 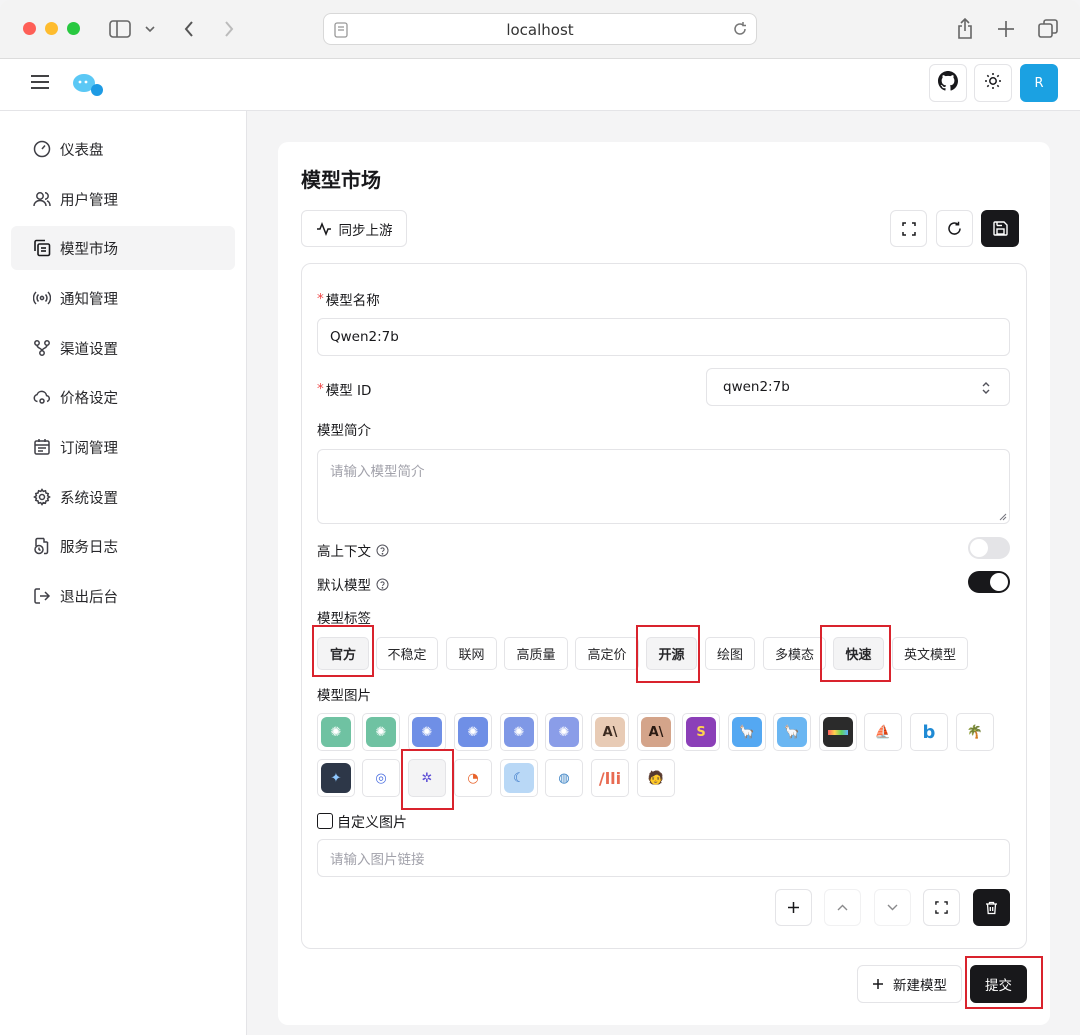 I want to click on gemini-dark-beta-icon: ✦, so click(x=336, y=778).